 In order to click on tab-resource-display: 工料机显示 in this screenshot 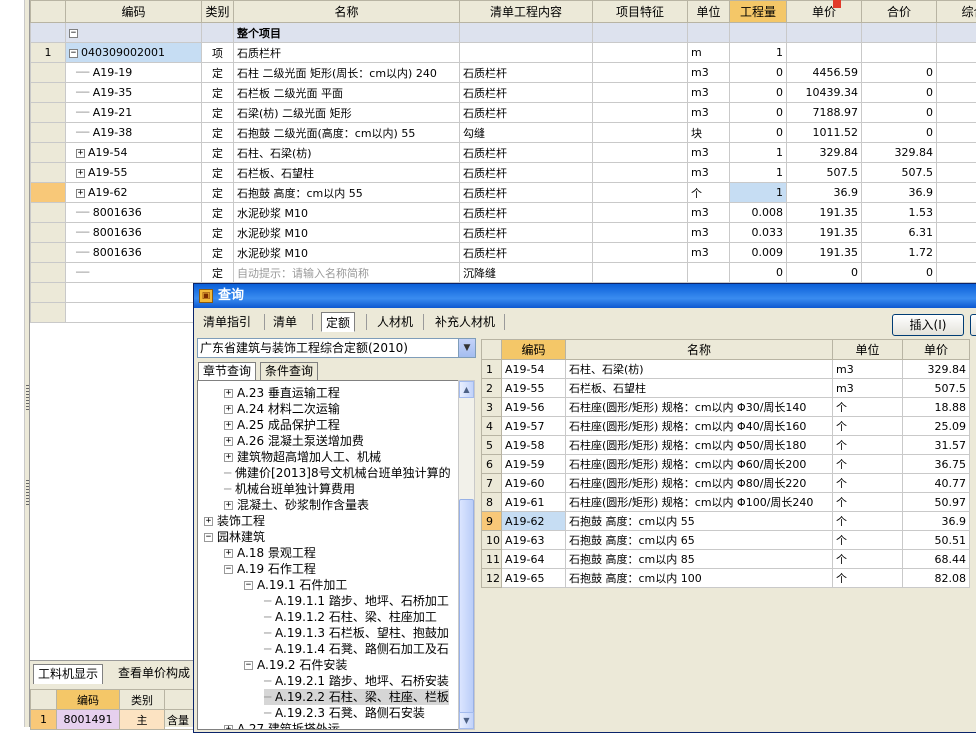, I will do `click(68, 674)`.